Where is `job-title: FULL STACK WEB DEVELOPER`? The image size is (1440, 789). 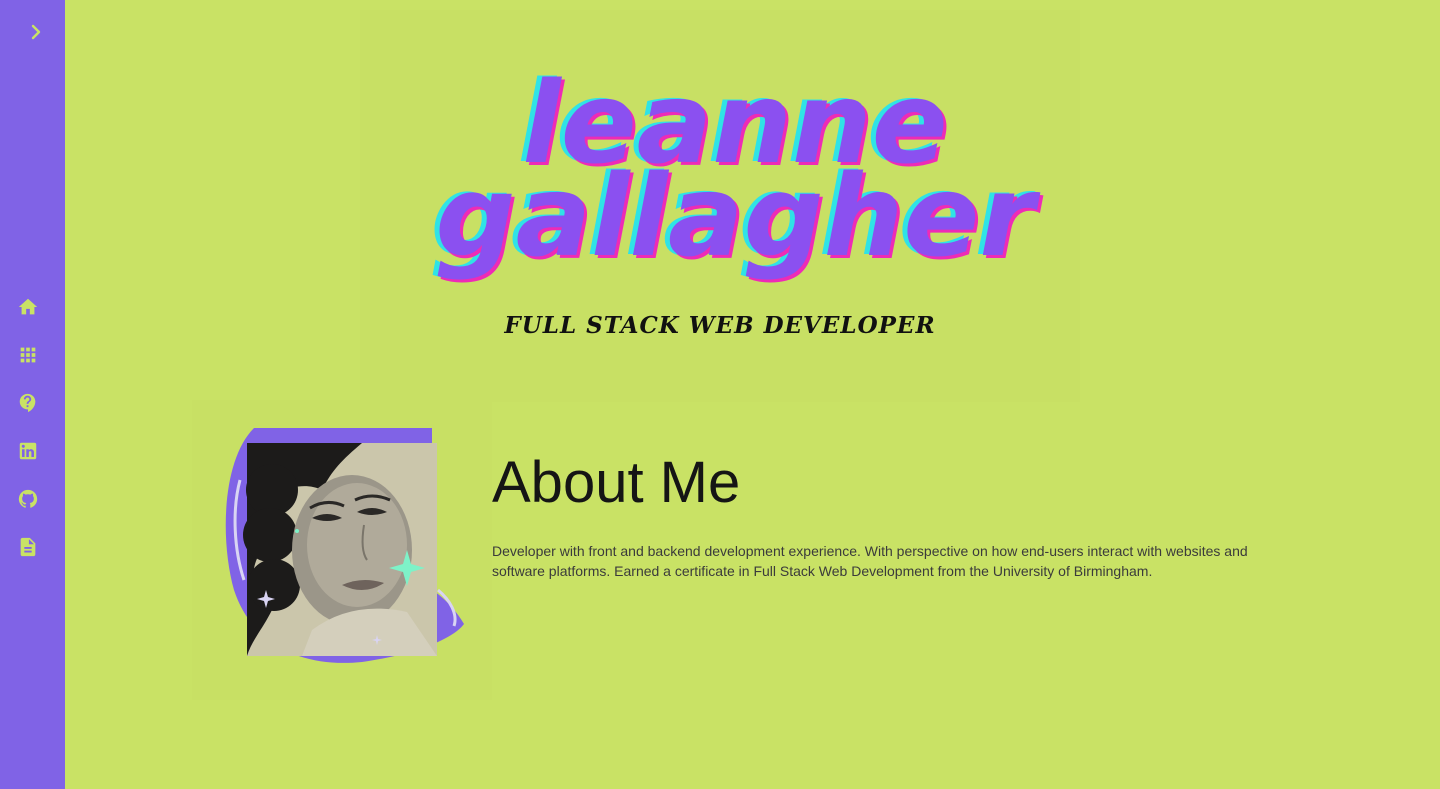 job-title: FULL STACK WEB DEVELOPER is located at coordinates (720, 325).